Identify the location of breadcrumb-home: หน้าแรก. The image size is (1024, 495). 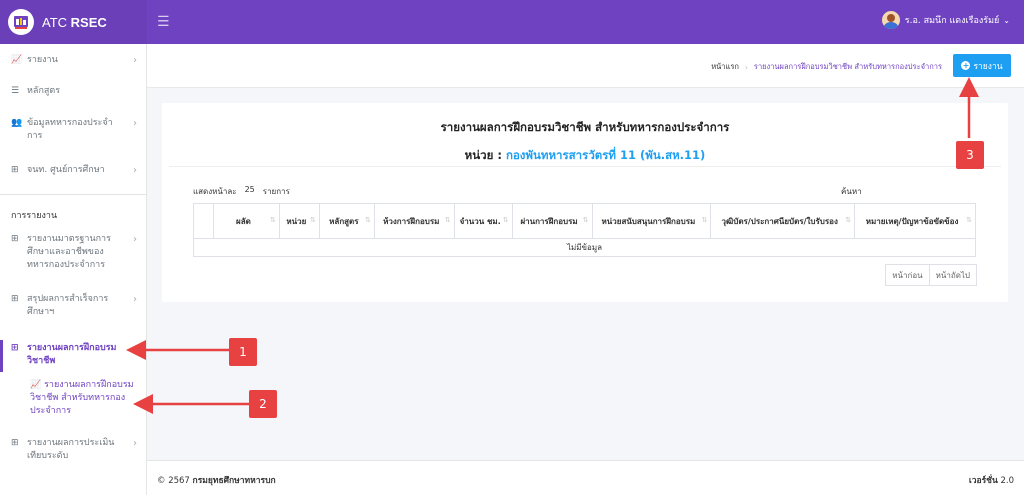
(725, 67).